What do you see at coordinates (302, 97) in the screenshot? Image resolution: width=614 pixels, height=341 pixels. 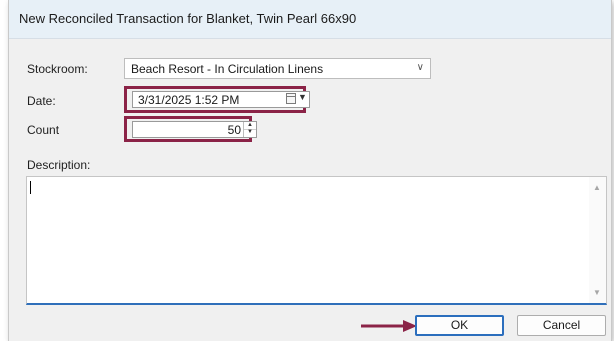 I see `dropdown-arrow-icon: ▼` at bounding box center [302, 97].